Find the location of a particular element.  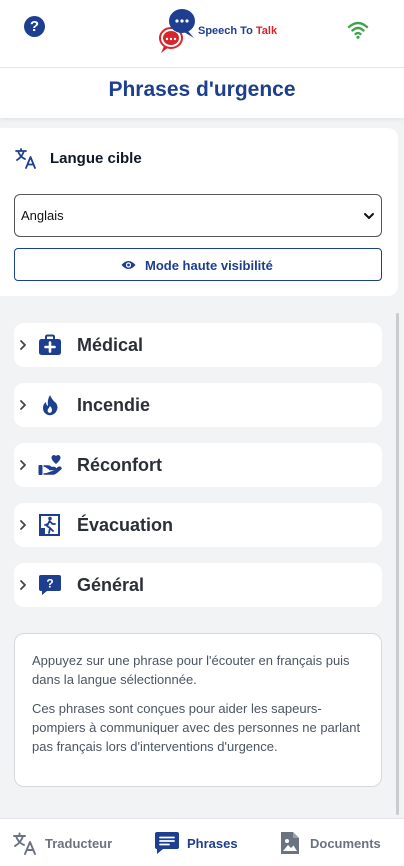

question-bubble-icon: ? is located at coordinates (50, 585).